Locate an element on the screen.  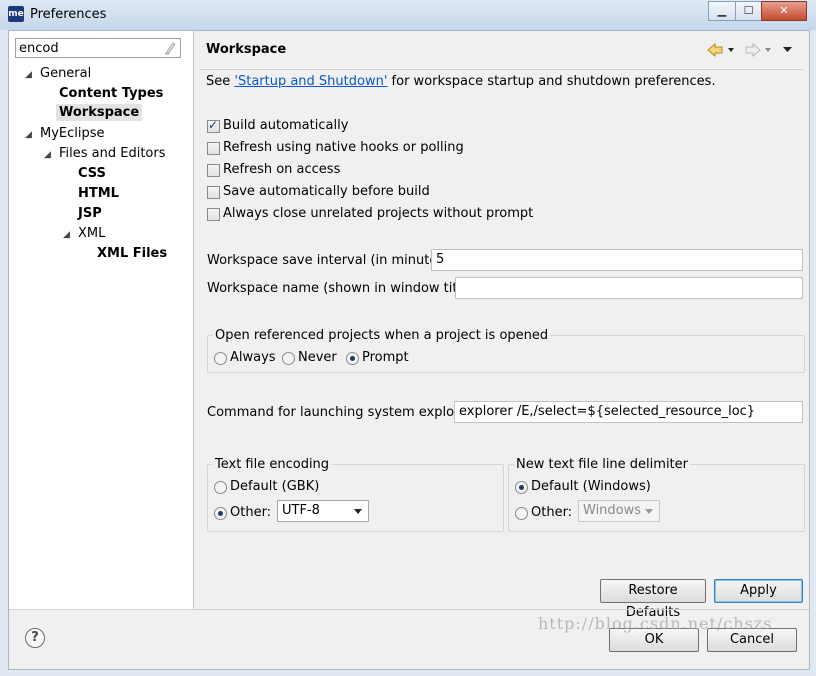
filter-input is located at coordinates (87, 48).